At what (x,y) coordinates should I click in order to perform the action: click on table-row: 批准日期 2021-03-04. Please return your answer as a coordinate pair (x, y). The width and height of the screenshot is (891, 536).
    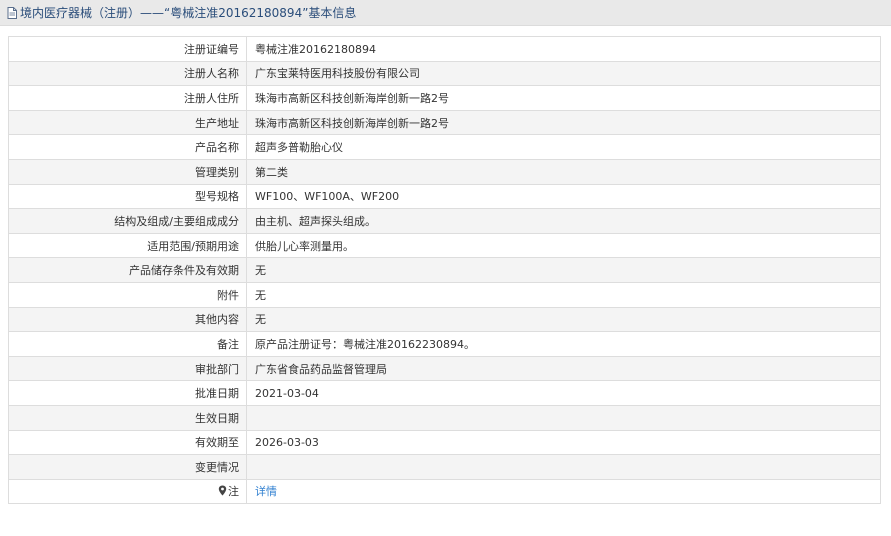
    Looking at the image, I should click on (444, 393).